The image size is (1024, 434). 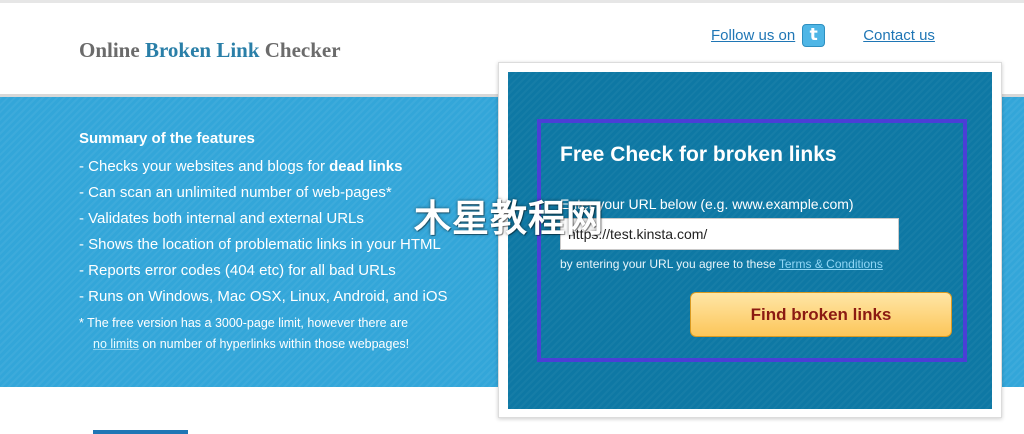 I want to click on terms-conditions-link: Terms & Conditions, so click(x=831, y=264).